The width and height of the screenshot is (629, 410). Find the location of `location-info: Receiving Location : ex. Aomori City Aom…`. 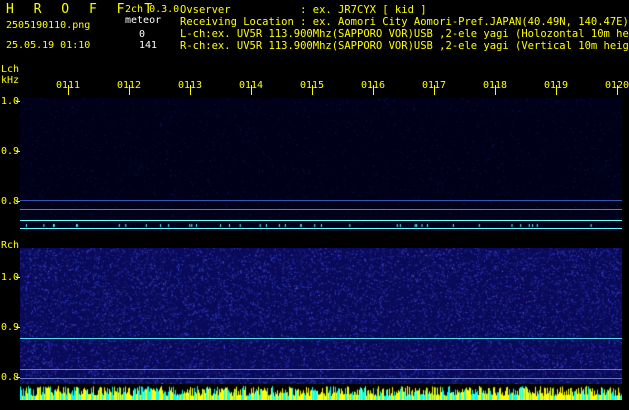

location-info: Receiving Location : ex. Aomori City Aom… is located at coordinates (404, 22).